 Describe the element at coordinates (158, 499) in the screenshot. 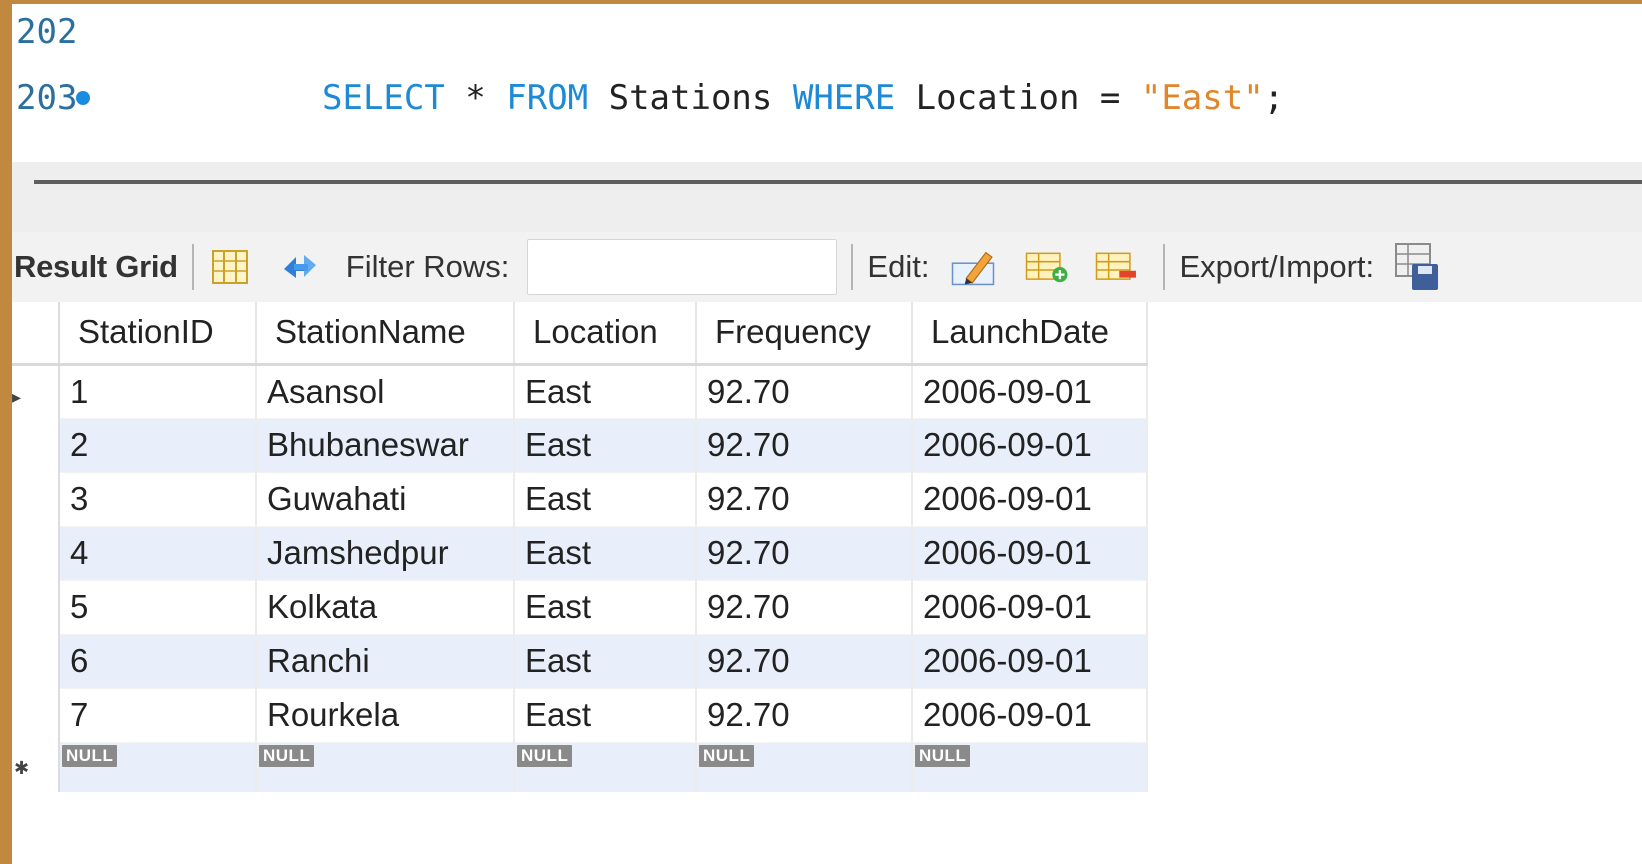

I see `cell-stationid: 3` at that location.